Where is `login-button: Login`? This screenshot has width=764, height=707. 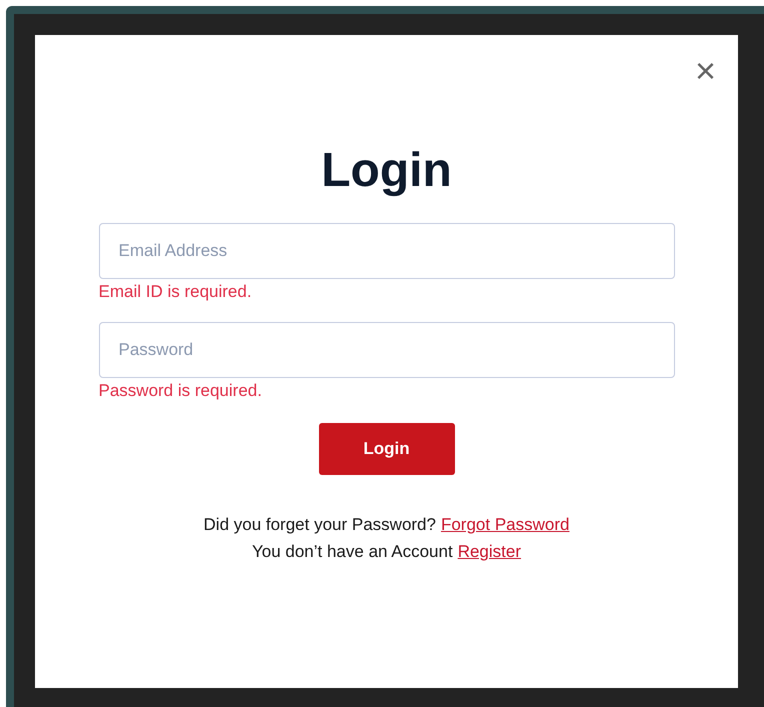 login-button: Login is located at coordinates (386, 449).